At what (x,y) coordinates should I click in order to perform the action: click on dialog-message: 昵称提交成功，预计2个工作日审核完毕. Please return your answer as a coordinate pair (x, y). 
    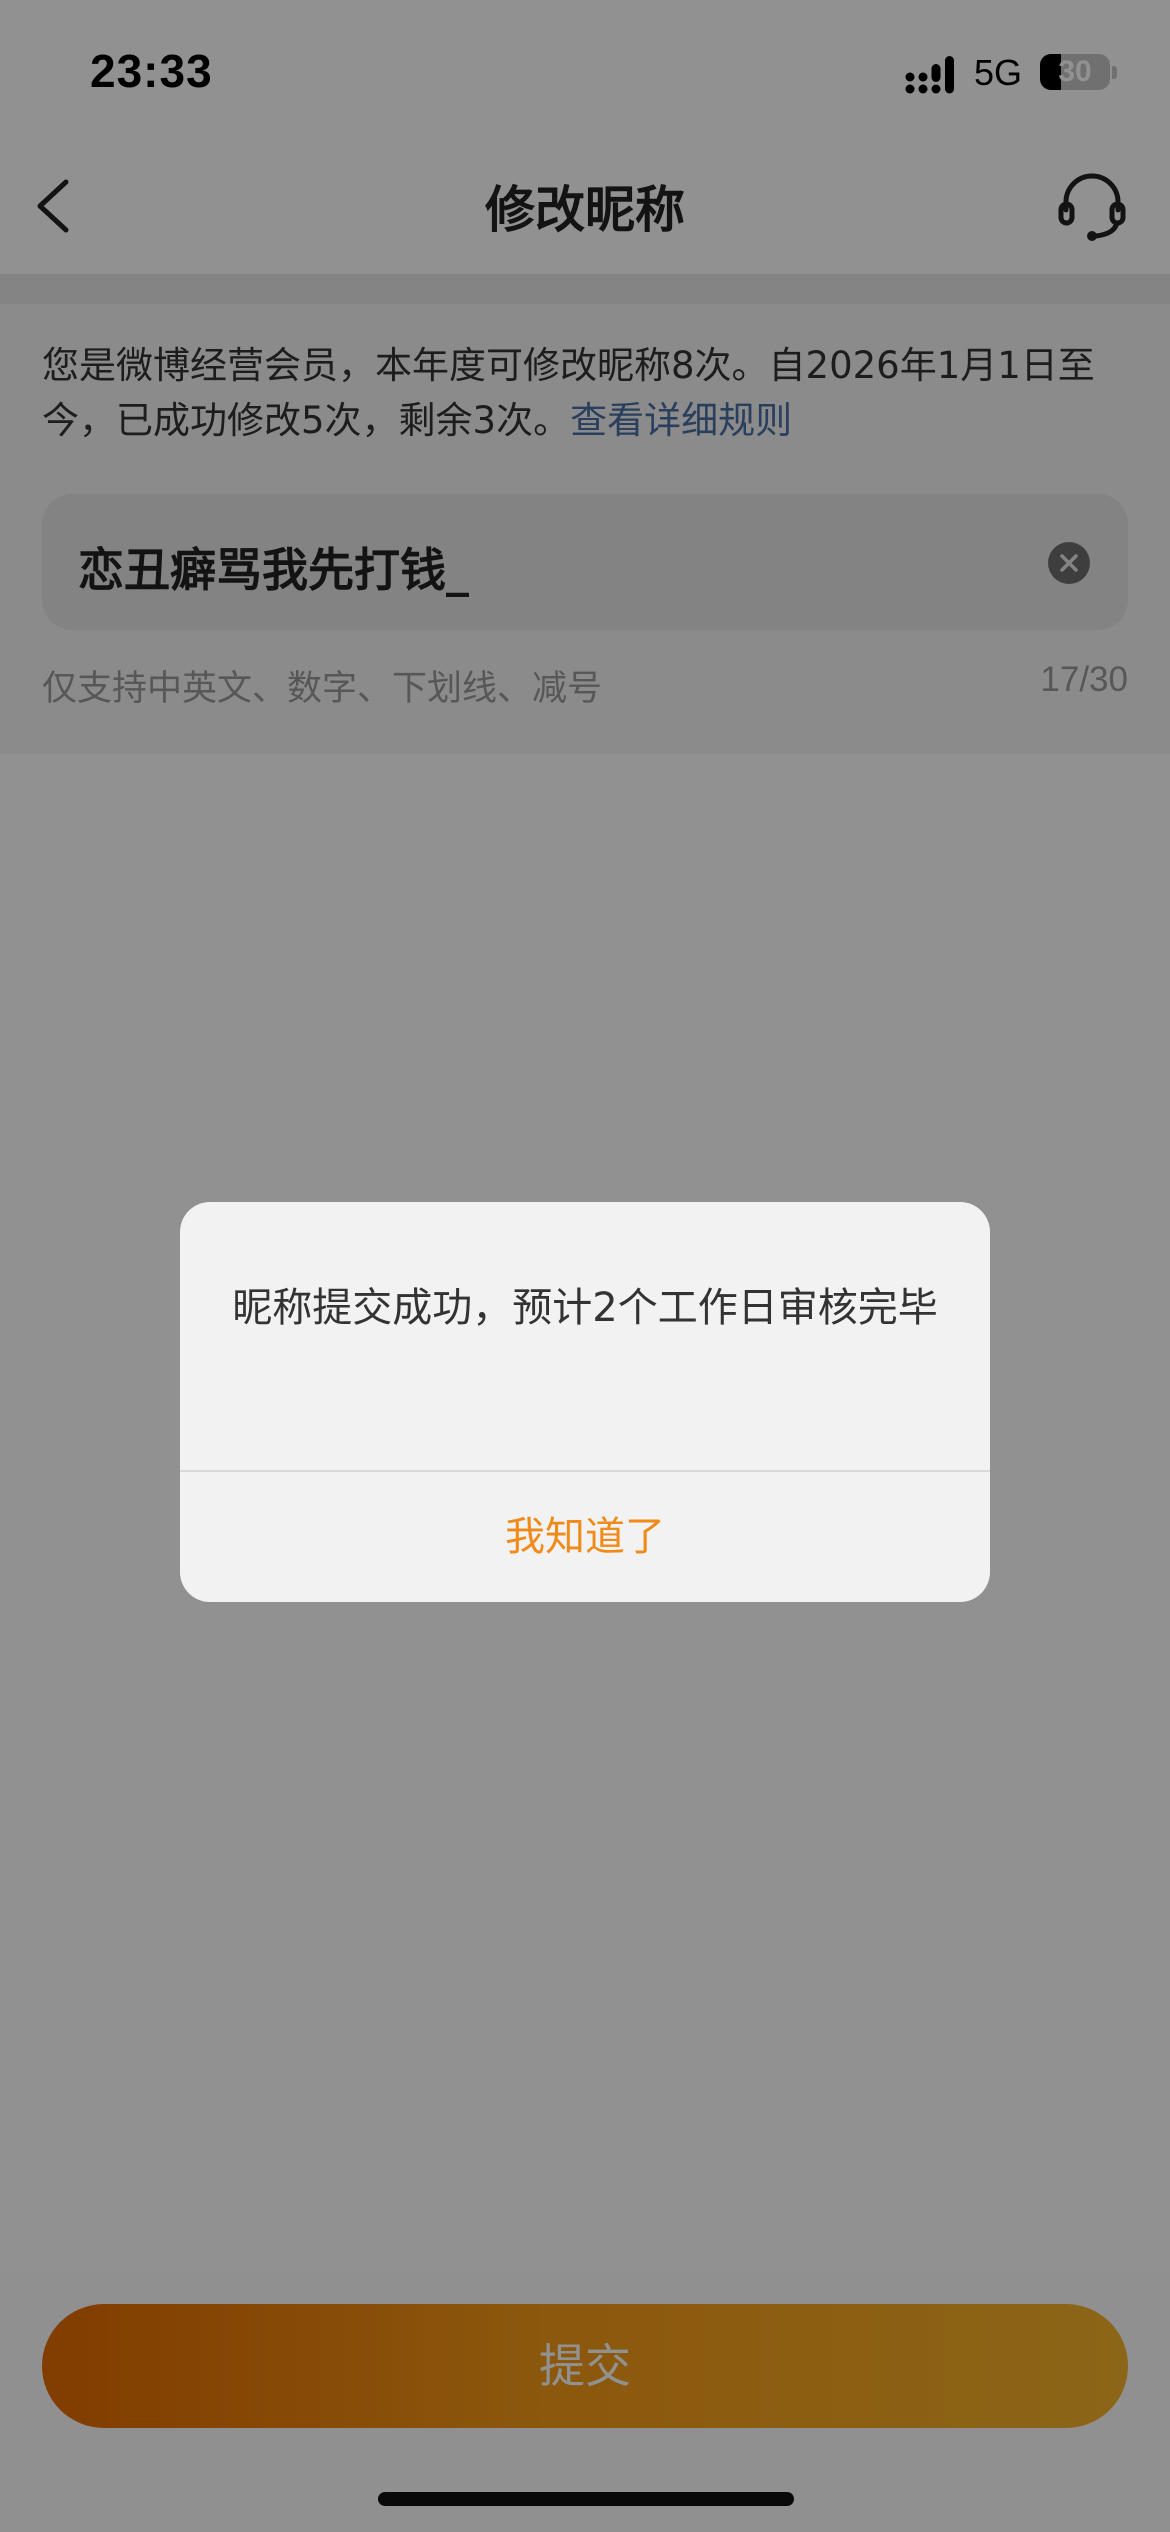
    Looking at the image, I should click on (585, 1308).